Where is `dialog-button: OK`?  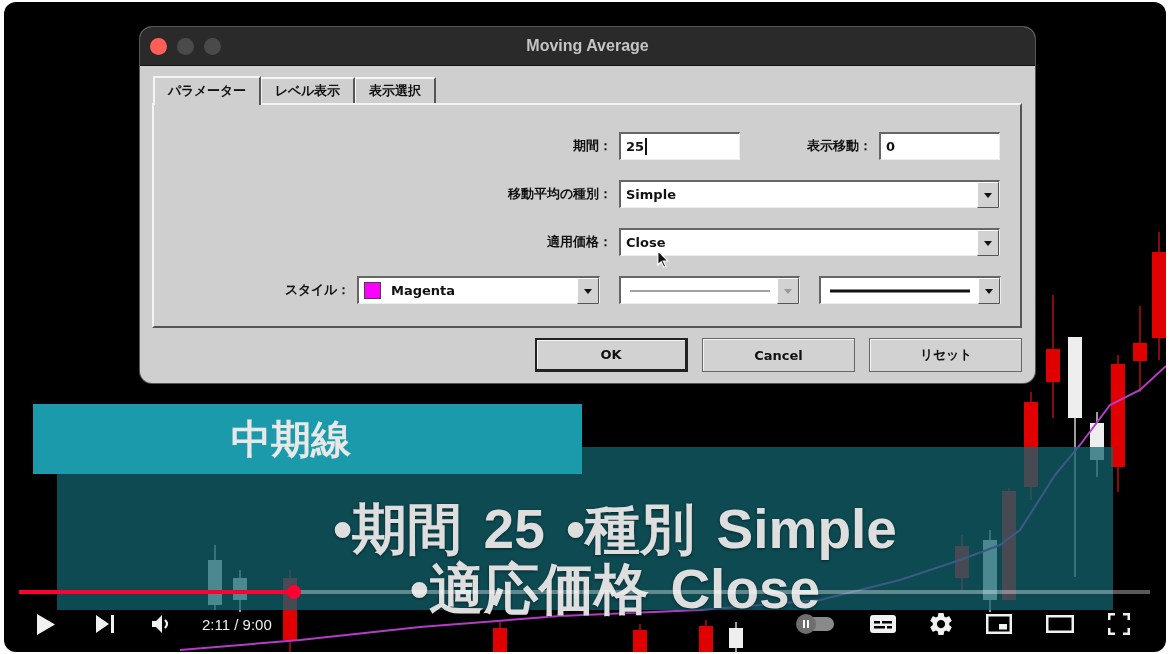 dialog-button: OK is located at coordinates (611, 355).